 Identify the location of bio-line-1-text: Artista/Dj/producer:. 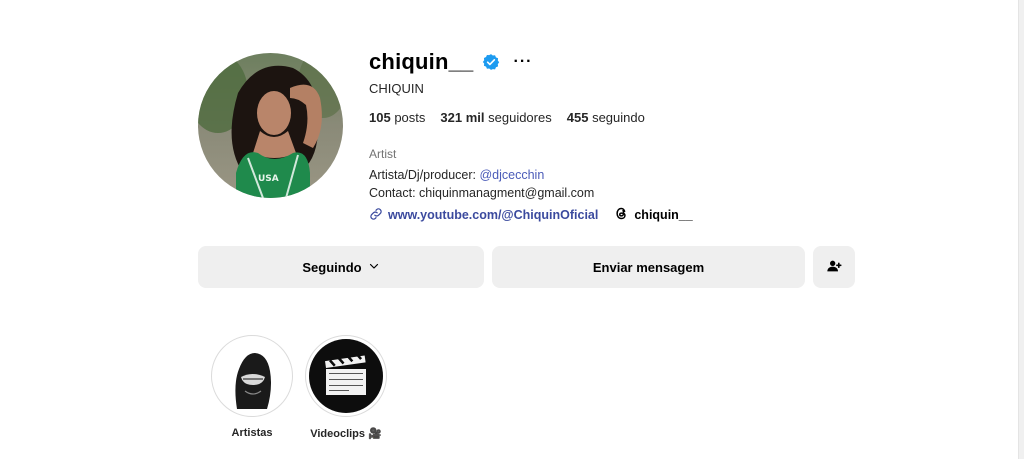
(424, 175).